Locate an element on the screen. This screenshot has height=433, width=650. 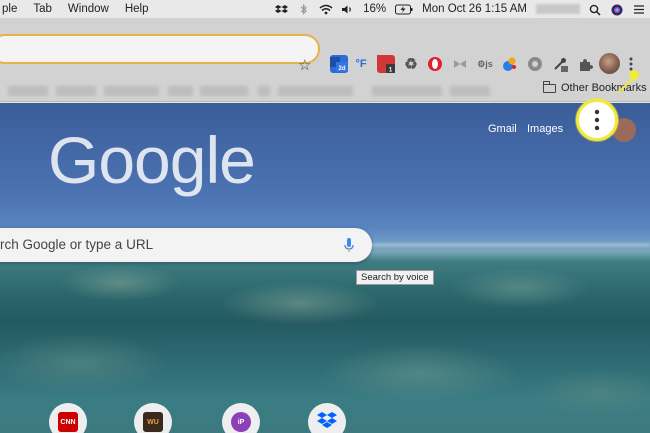
ip-logo-icon: iP is located at coordinates (241, 422).